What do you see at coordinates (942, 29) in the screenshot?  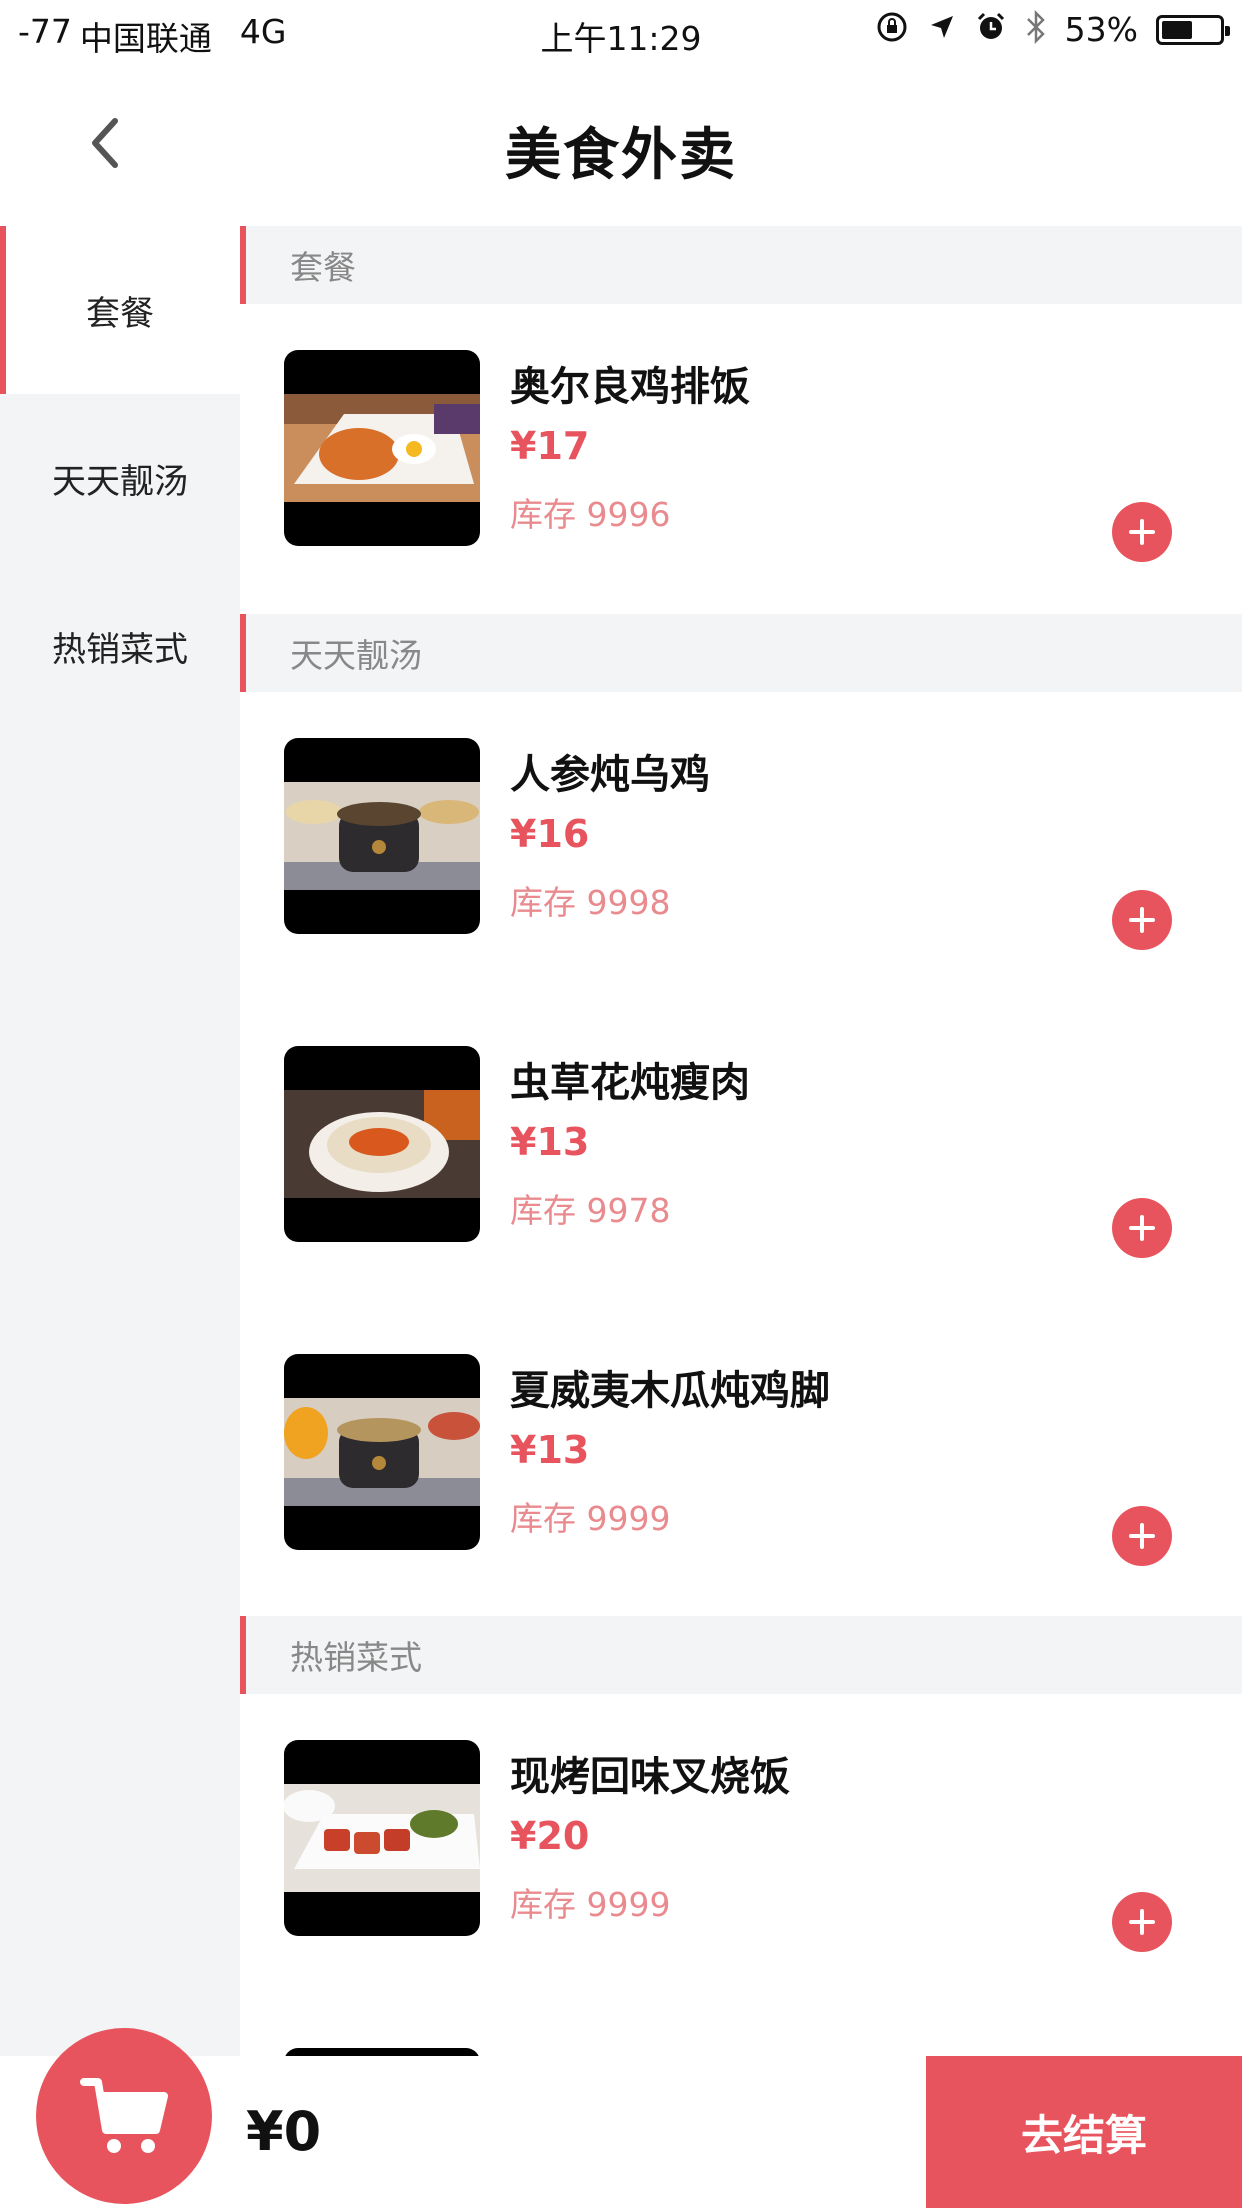 I see `location-arrow-icon` at bounding box center [942, 29].